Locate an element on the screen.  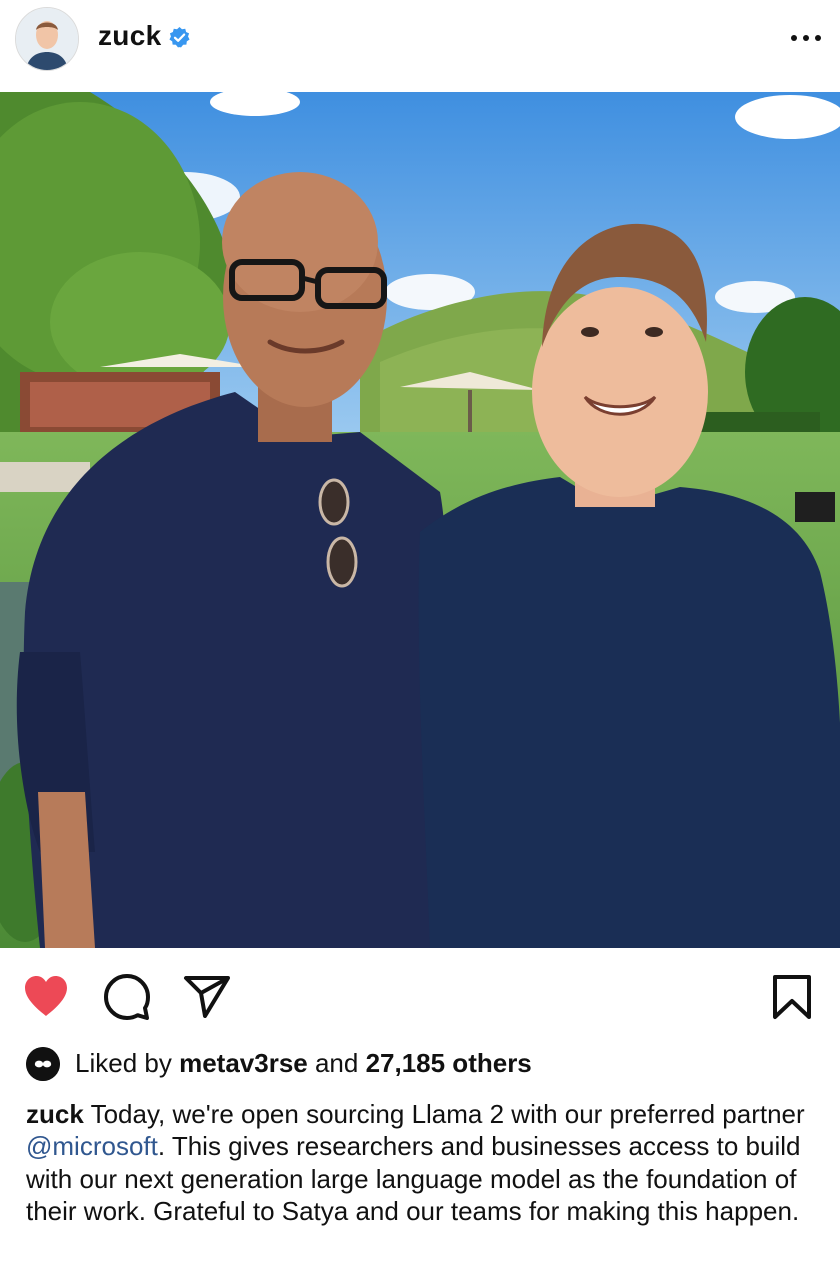
more-options-icon is located at coordinates (806, 38).